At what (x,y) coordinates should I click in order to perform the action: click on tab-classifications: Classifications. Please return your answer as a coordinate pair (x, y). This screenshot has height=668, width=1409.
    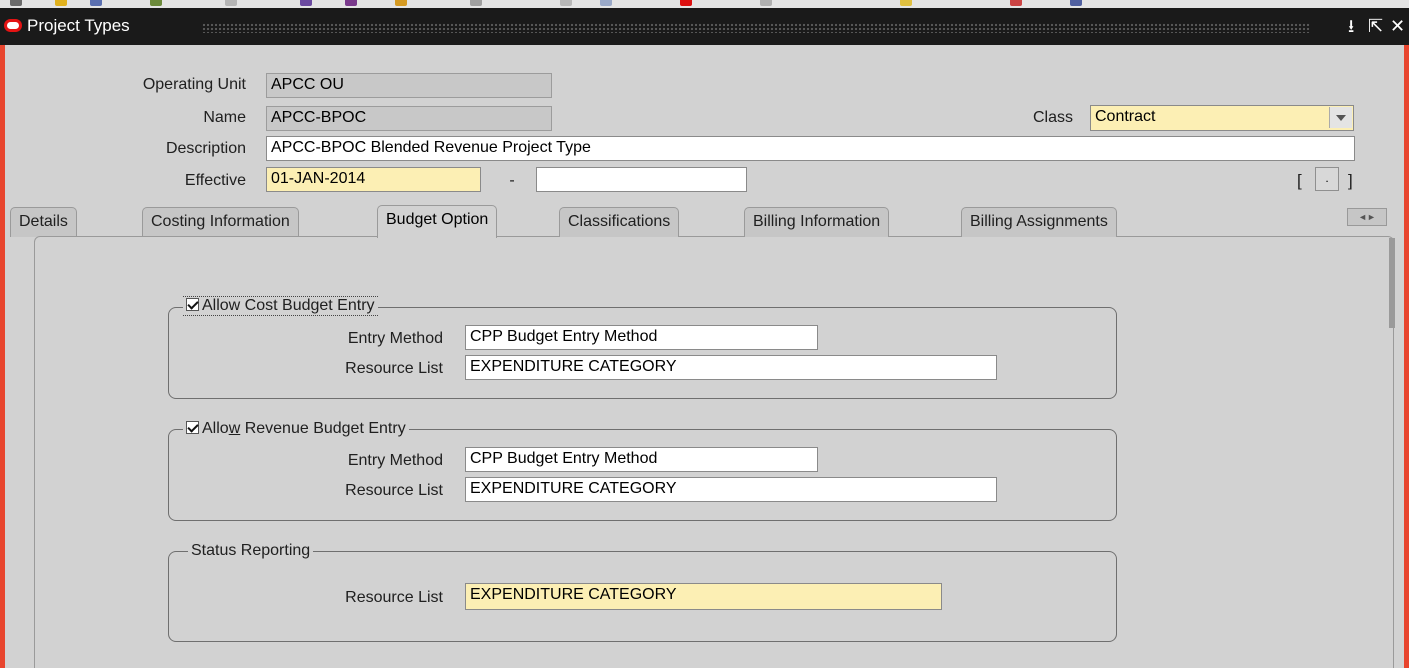
    Looking at the image, I should click on (619, 222).